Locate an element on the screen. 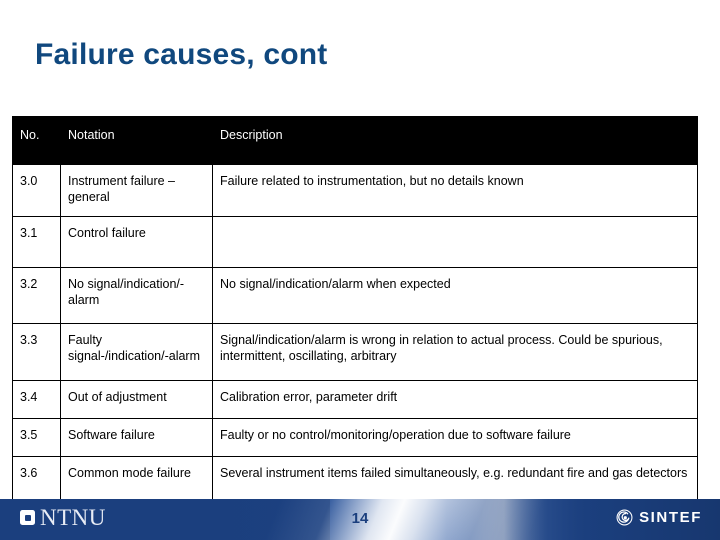  cell-notation: Faulty signal-/indication/-alarm is located at coordinates (136, 352).